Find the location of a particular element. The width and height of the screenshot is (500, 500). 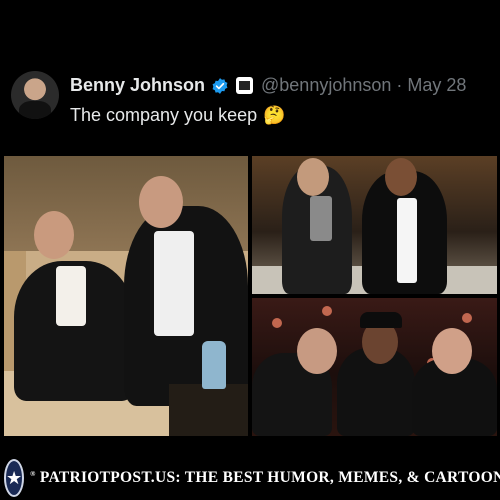

person-leaning-shirt is located at coordinates (174, 283).